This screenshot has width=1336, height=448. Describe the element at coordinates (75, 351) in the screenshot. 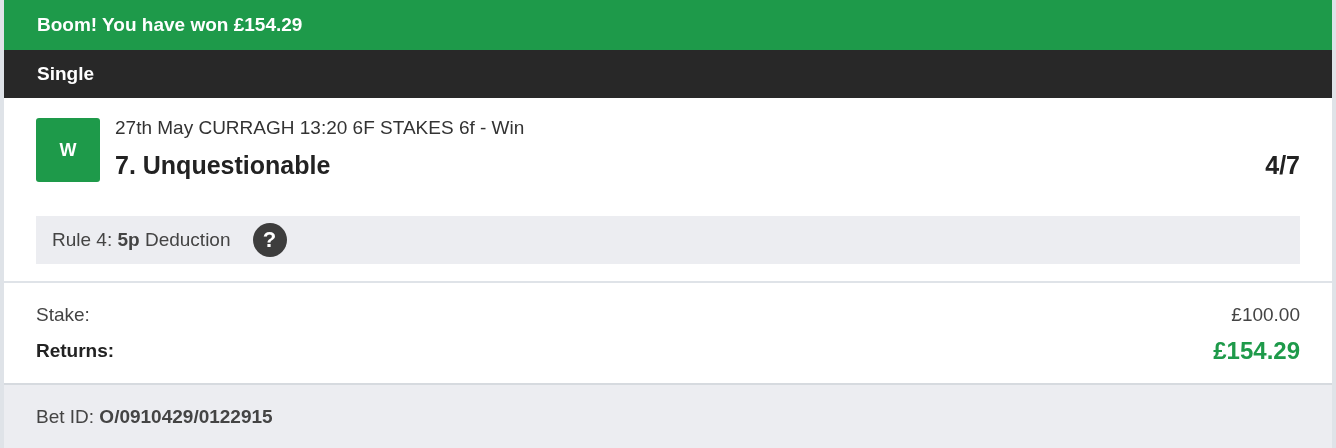

I see `summary-label: Returns:` at that location.